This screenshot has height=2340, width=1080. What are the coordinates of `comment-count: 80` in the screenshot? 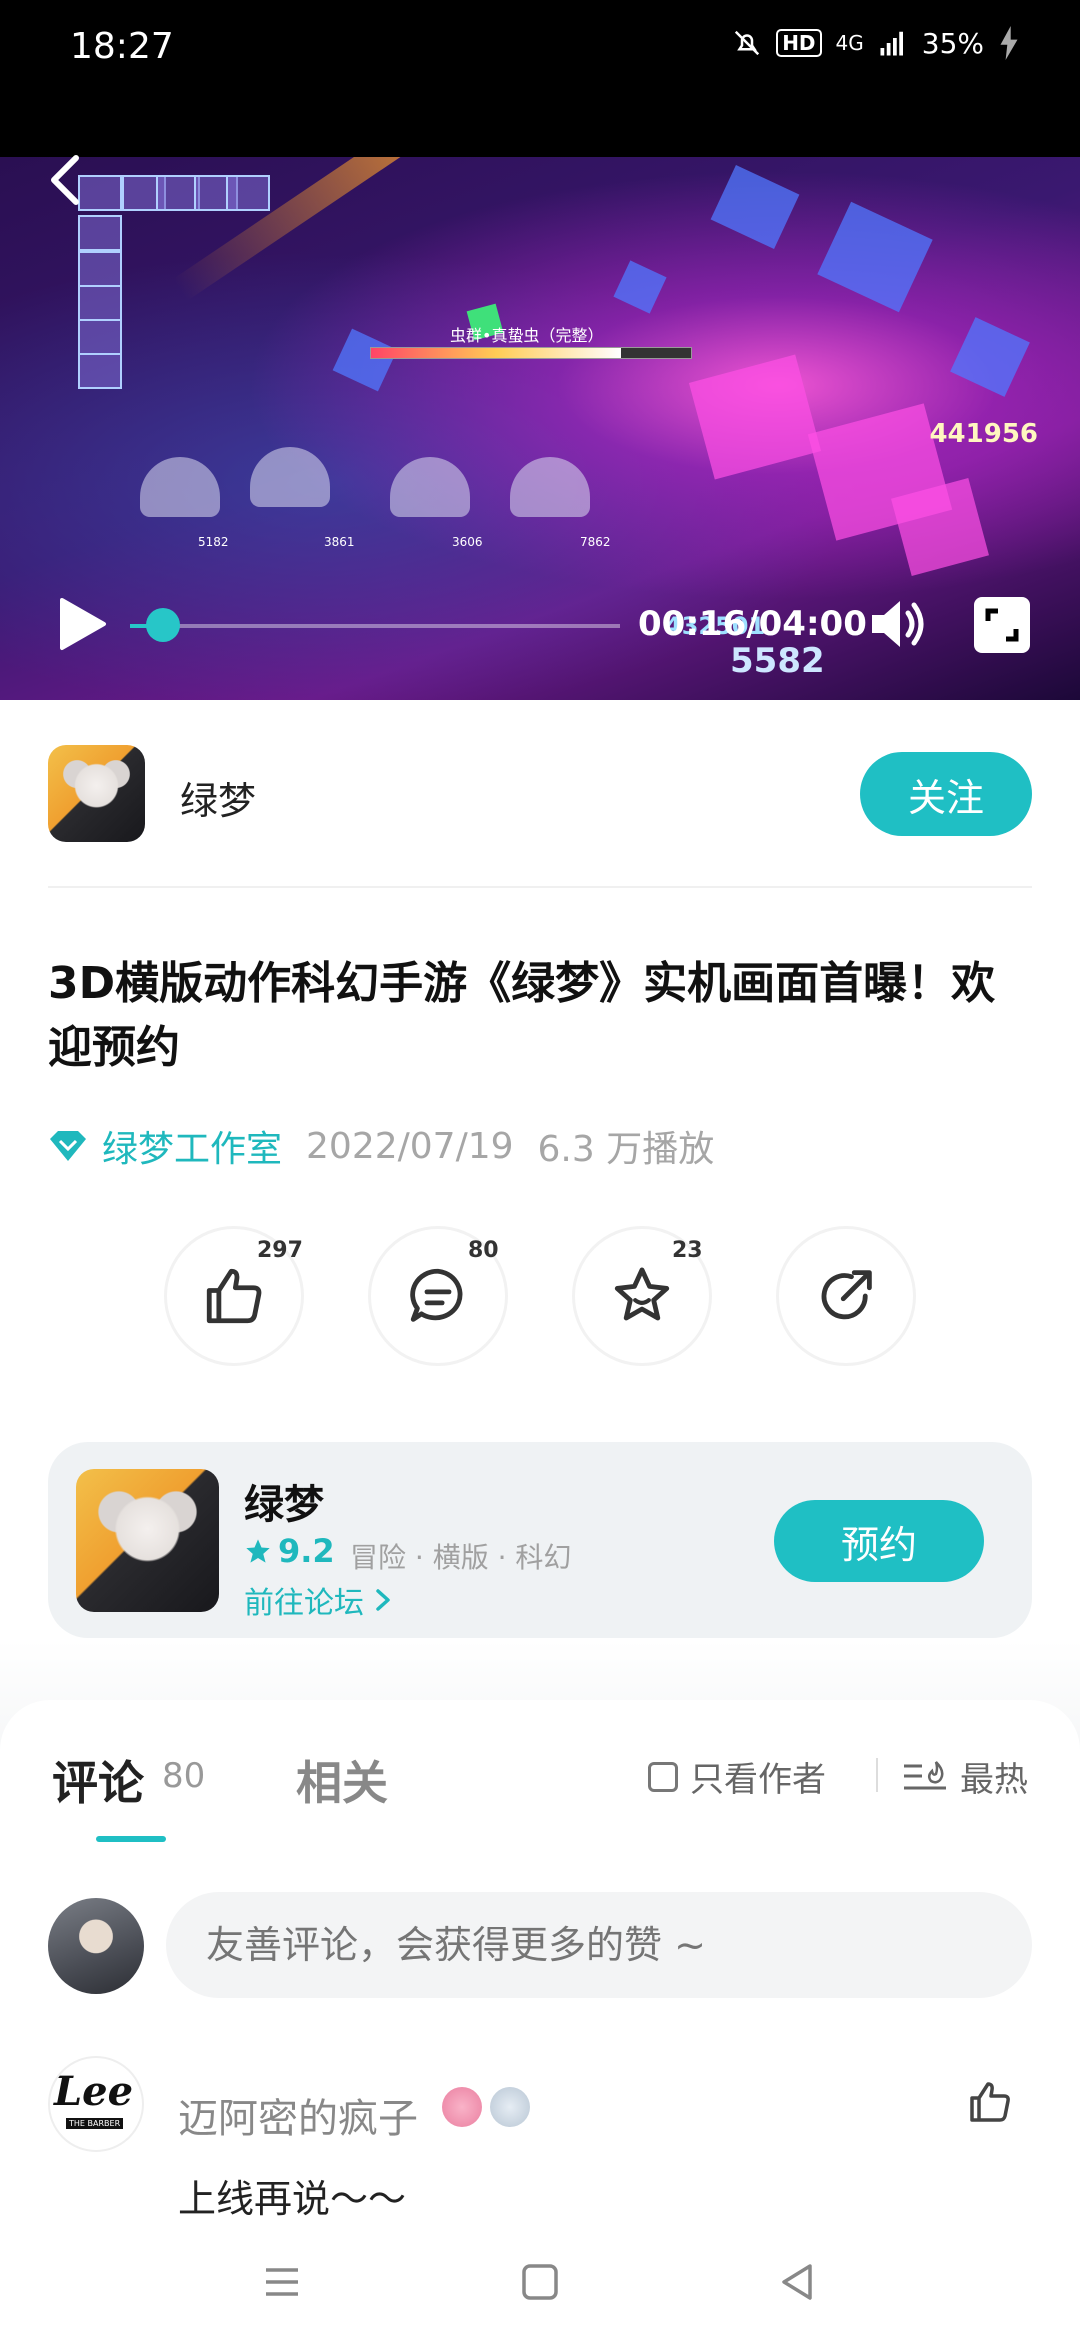 It's located at (483, 1250).